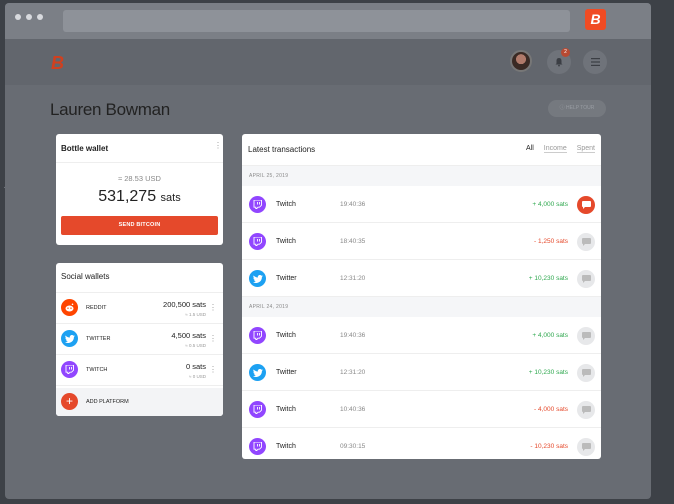 The image size is (674, 504). Describe the element at coordinates (195, 366) in the screenshot. I see `social-sats: 0 sats` at that location.